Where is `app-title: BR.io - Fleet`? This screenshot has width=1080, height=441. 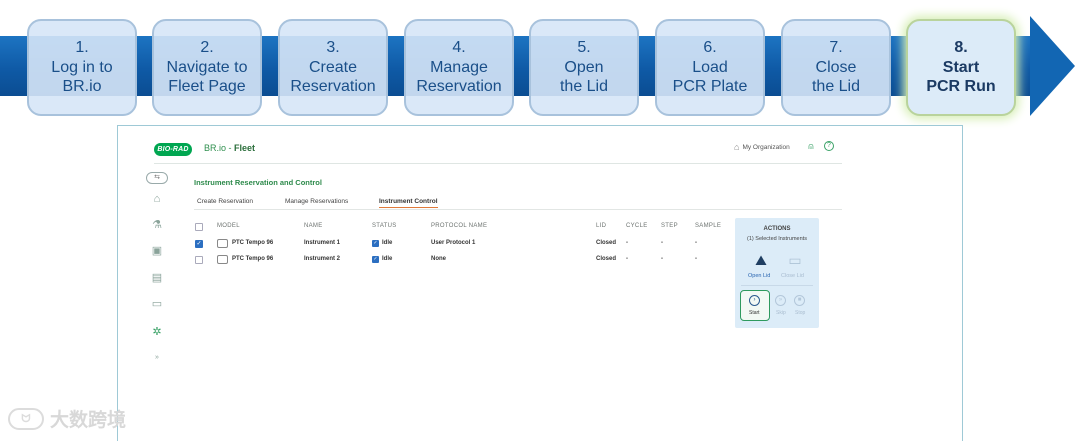 app-title: BR.io - Fleet is located at coordinates (229, 148).